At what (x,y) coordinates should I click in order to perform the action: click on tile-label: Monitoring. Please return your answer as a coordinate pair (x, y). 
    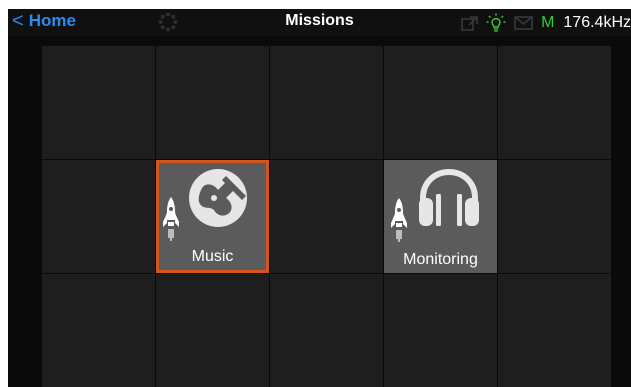
    Looking at the image, I should click on (440, 259).